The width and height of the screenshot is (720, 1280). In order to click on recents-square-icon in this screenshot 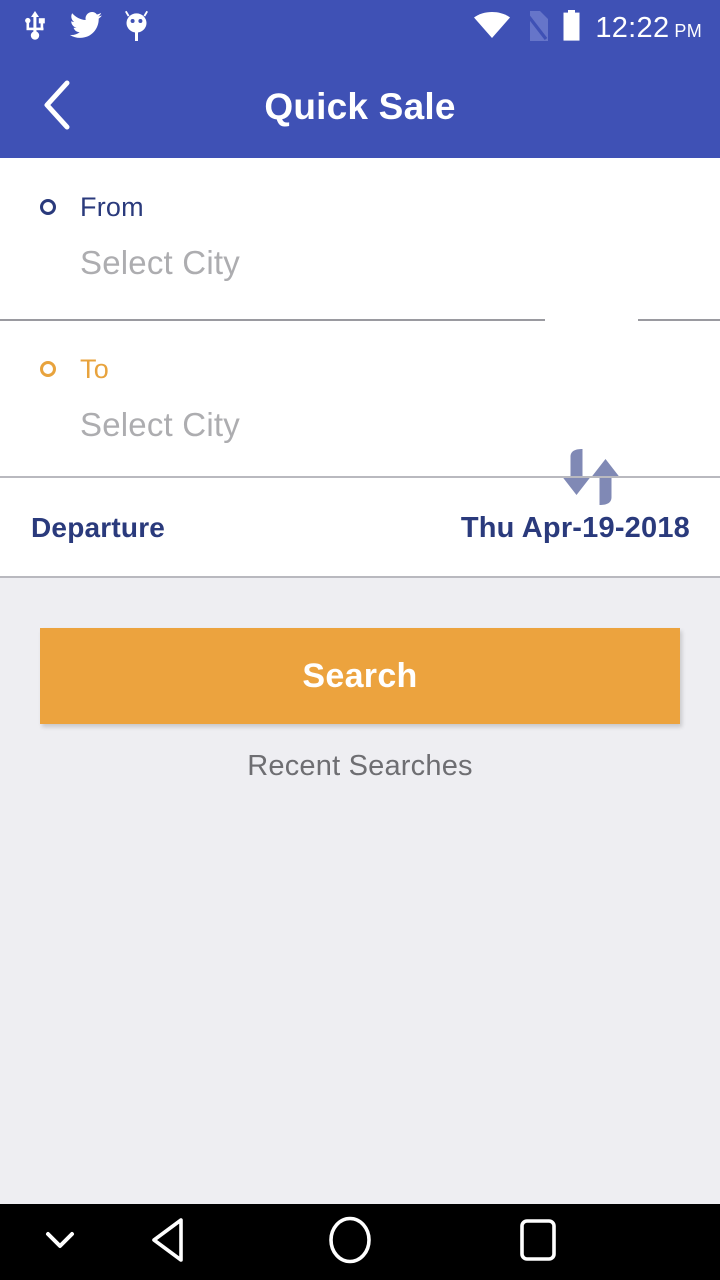, I will do `click(538, 1242)`.